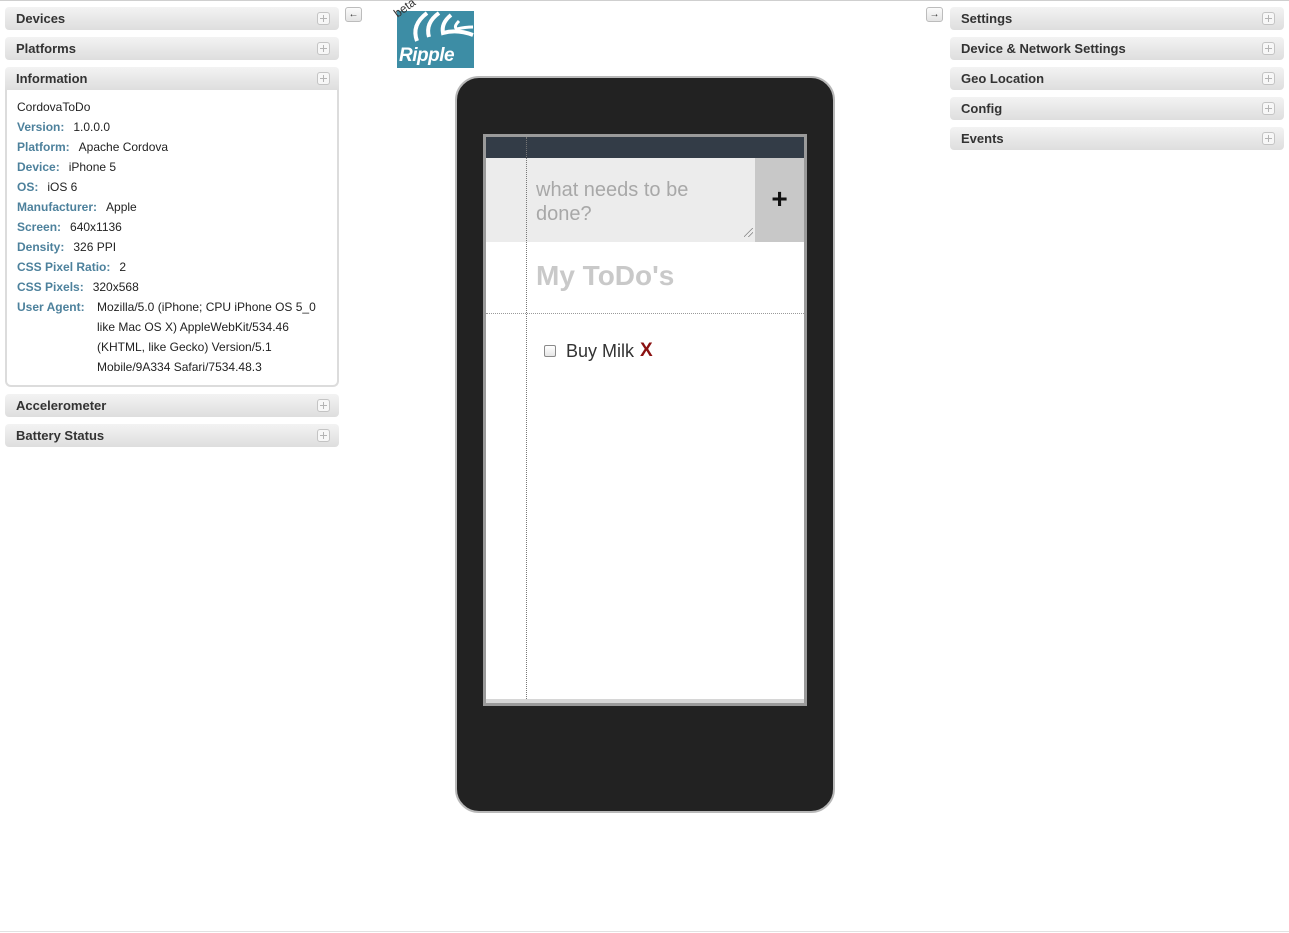 Image resolution: width=1289 pixels, height=933 pixels. What do you see at coordinates (644, 0) in the screenshot?
I see `top-border` at bounding box center [644, 0].